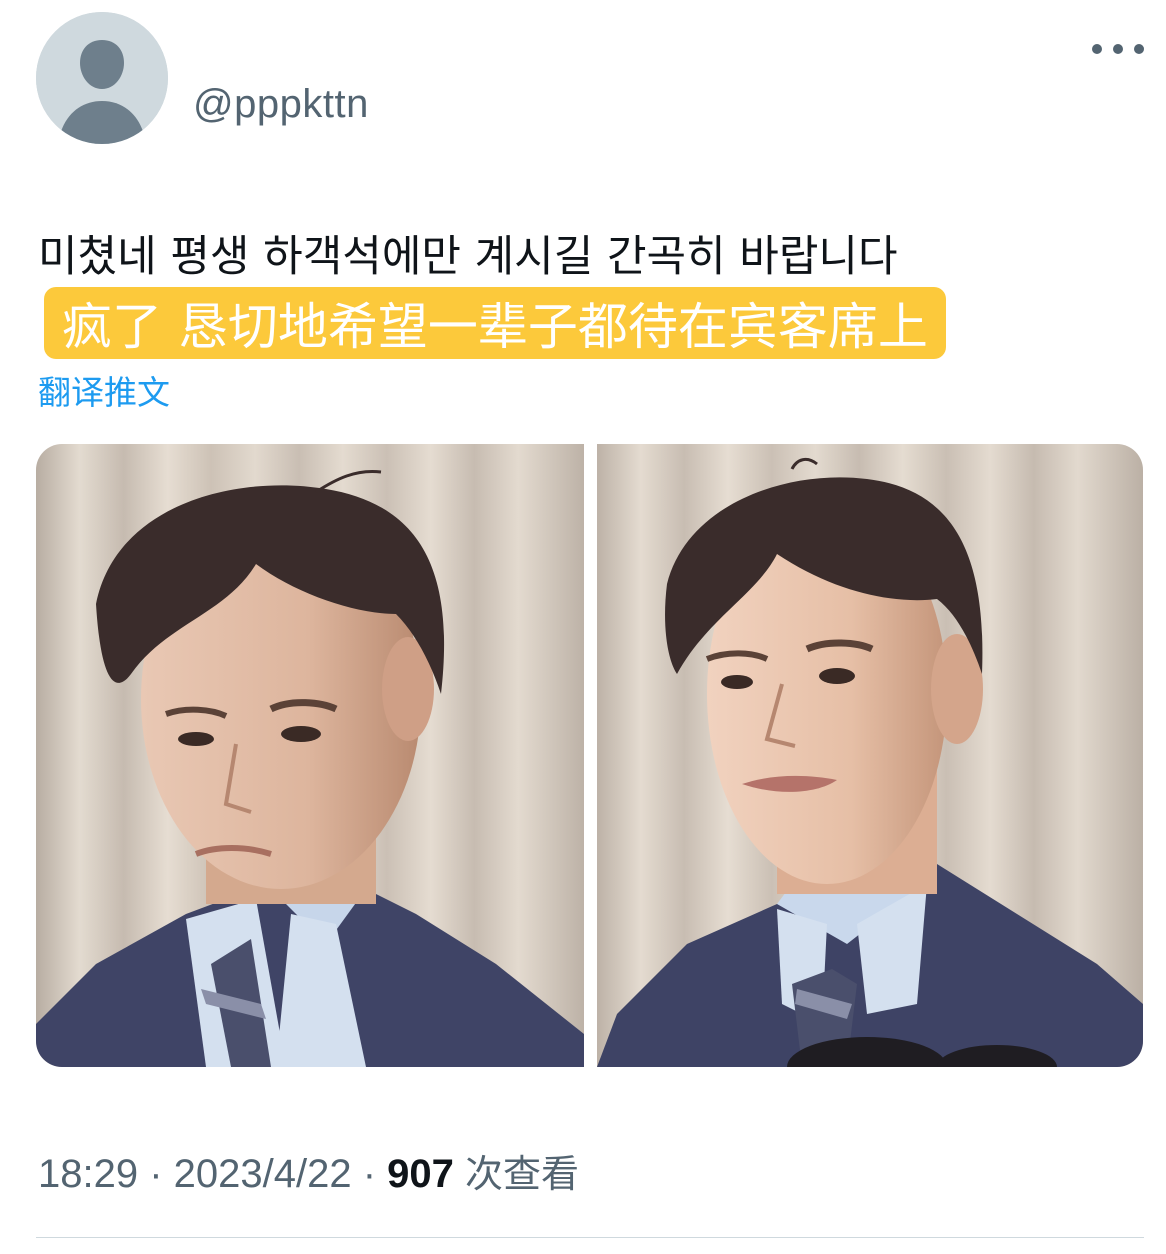 The width and height of the screenshot is (1166, 1254). What do you see at coordinates (420, 1174) in the screenshot?
I see `views-count: 907` at bounding box center [420, 1174].